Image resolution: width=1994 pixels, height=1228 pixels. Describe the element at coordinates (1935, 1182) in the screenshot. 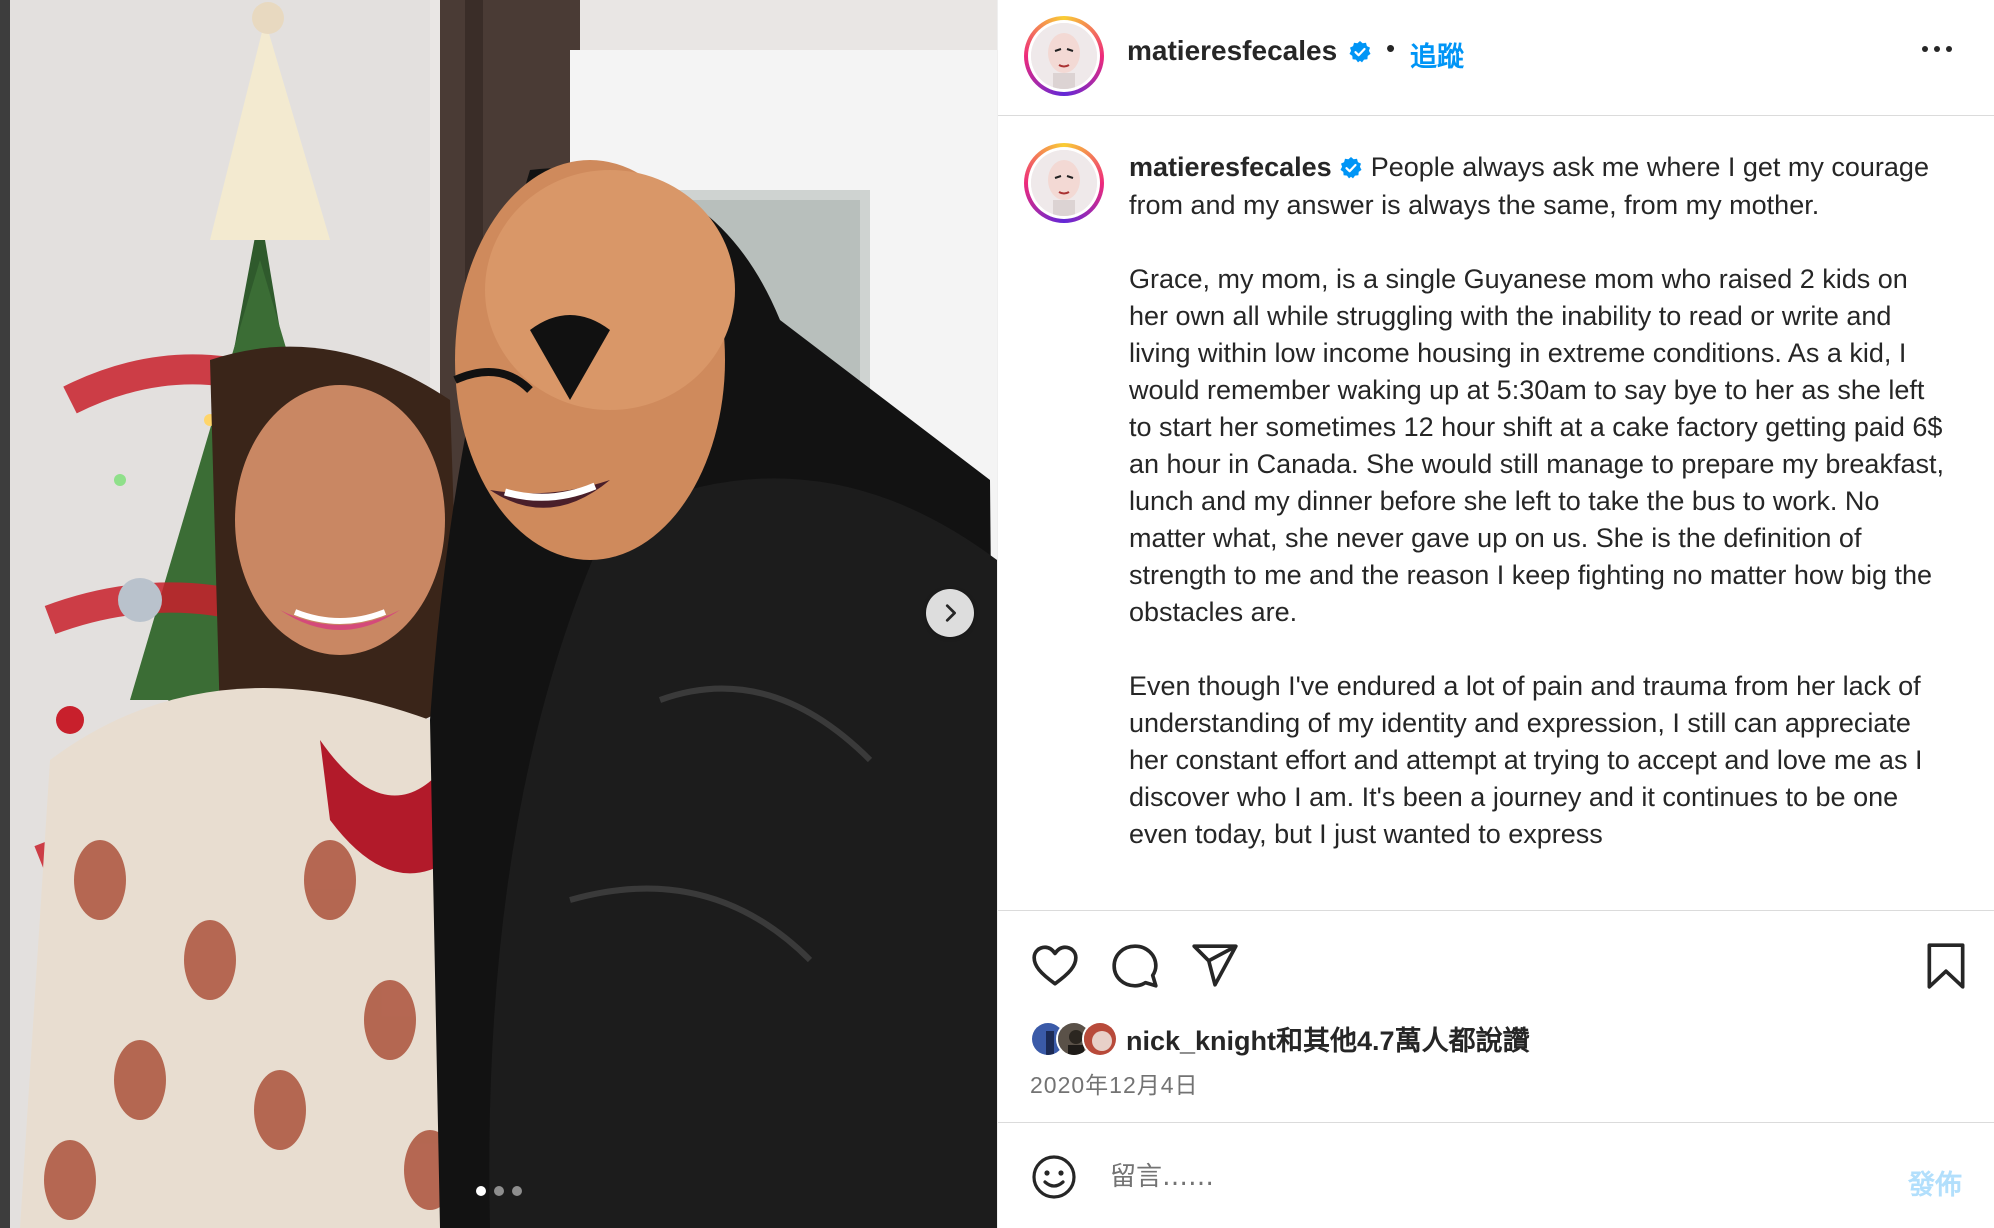

I see `post-comment-button: 發佈` at that location.